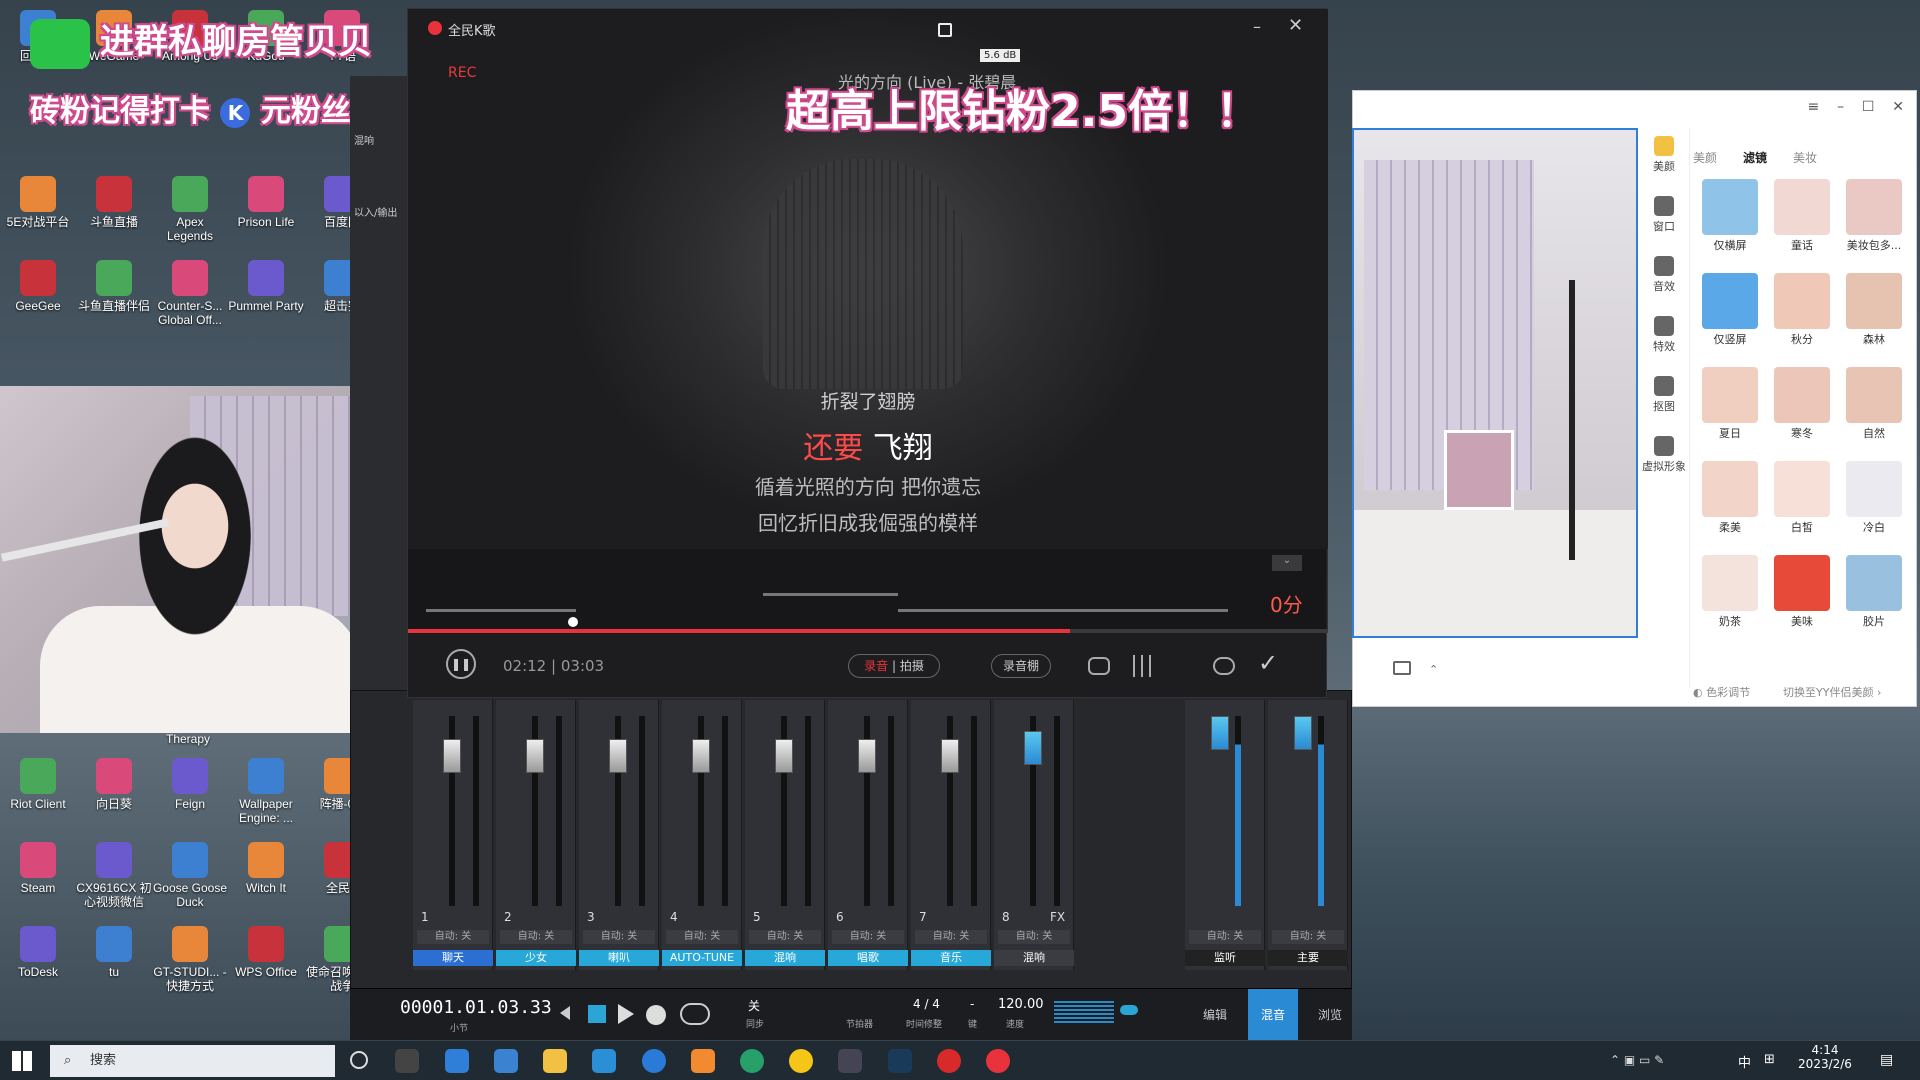  Describe the element at coordinates (114, 286) in the screenshot. I see `desktop-icon: 斗鱼直播伴侣` at that location.